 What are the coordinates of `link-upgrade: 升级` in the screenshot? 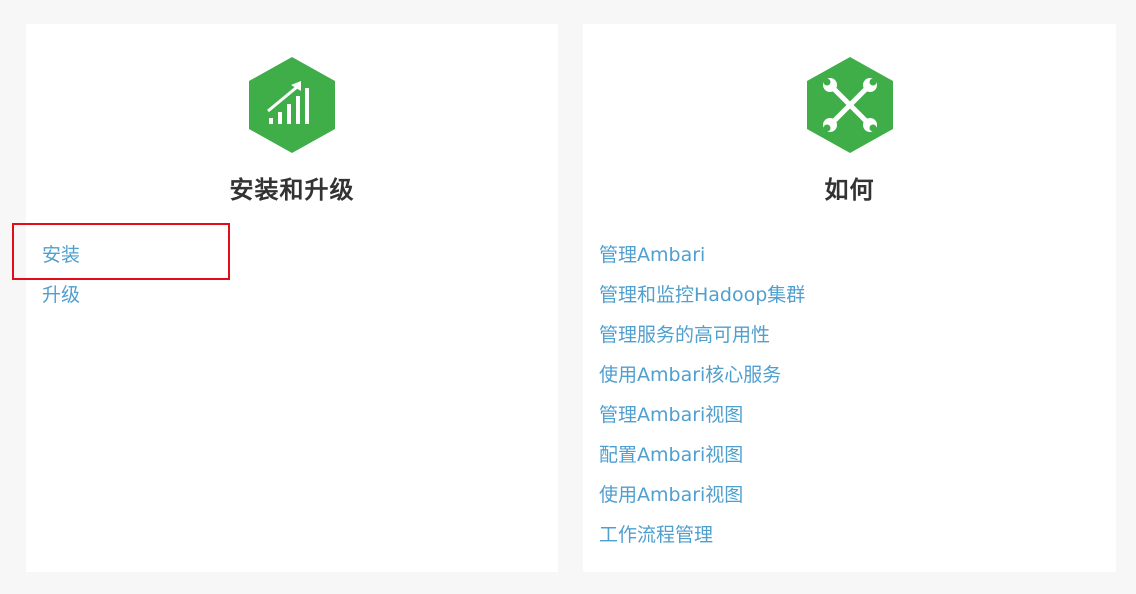 It's located at (61, 303).